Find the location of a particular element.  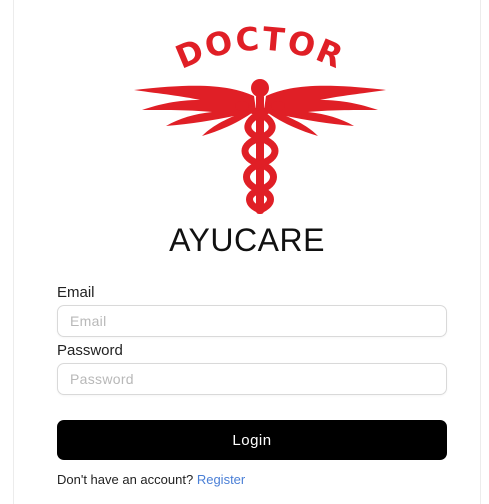

email-label: Email is located at coordinates (76, 292).